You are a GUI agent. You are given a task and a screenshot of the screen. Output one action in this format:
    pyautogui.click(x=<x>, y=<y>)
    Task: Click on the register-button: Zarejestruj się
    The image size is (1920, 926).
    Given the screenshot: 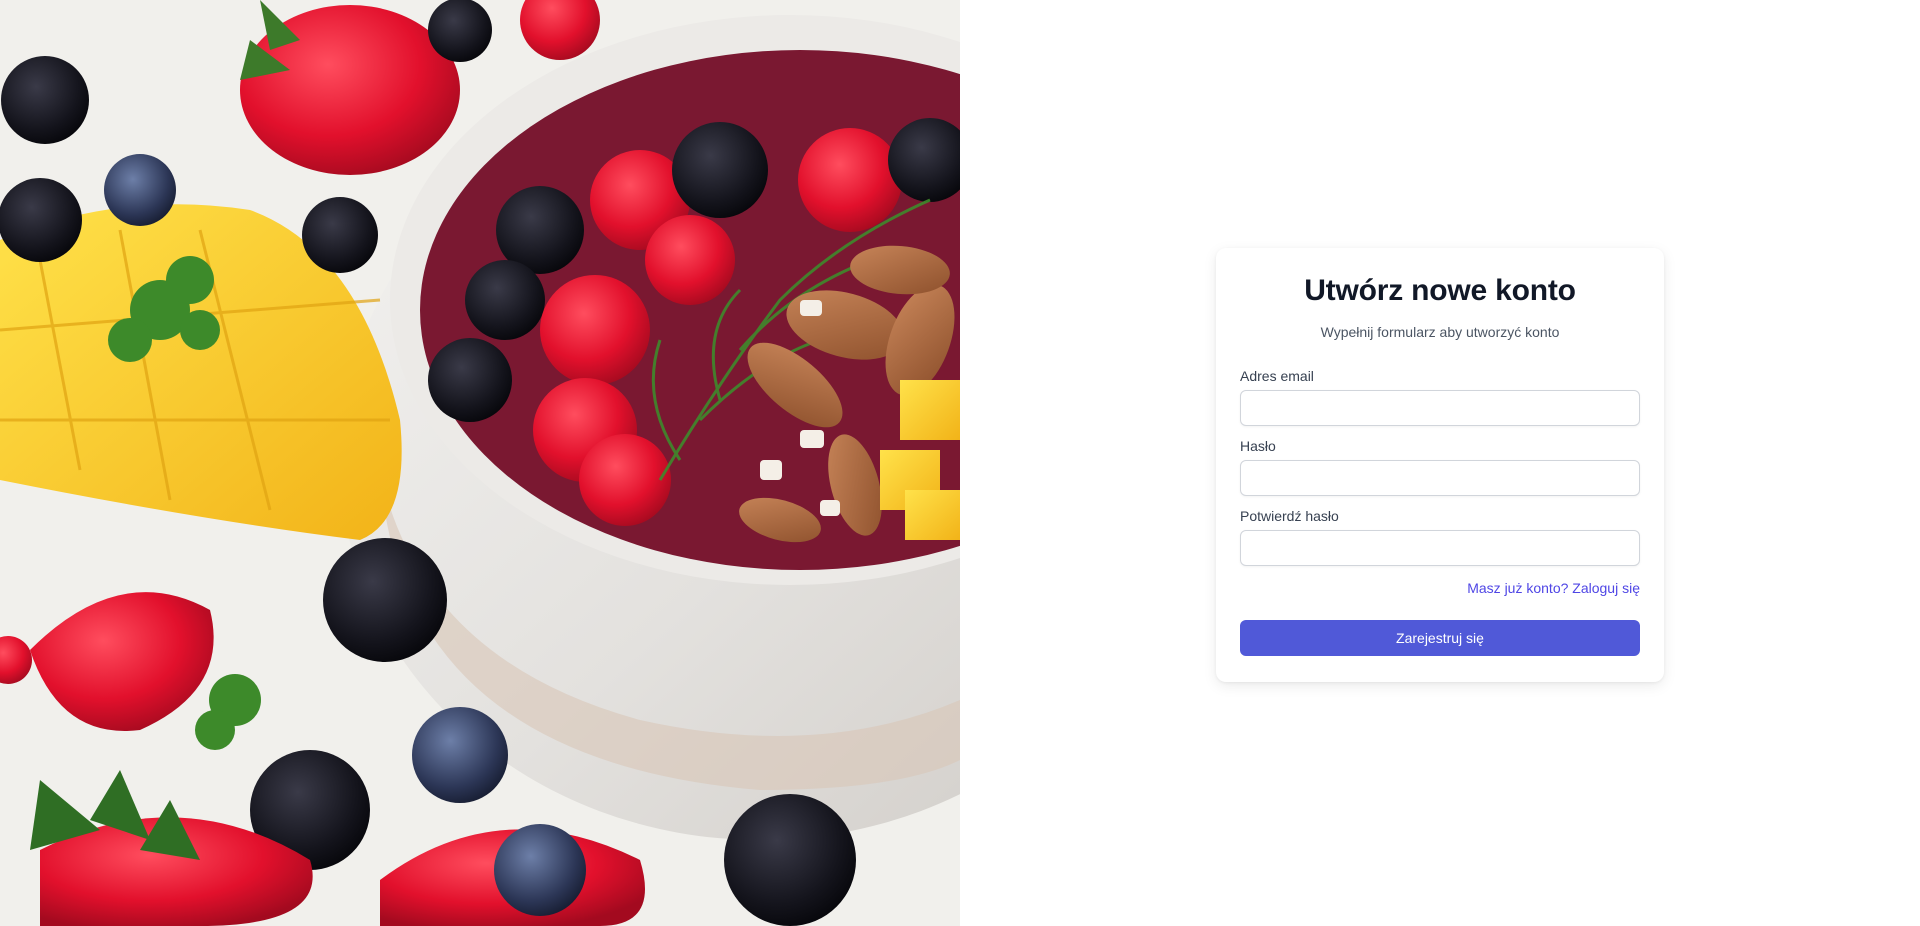 What is the action you would take?
    pyautogui.click(x=1440, y=638)
    